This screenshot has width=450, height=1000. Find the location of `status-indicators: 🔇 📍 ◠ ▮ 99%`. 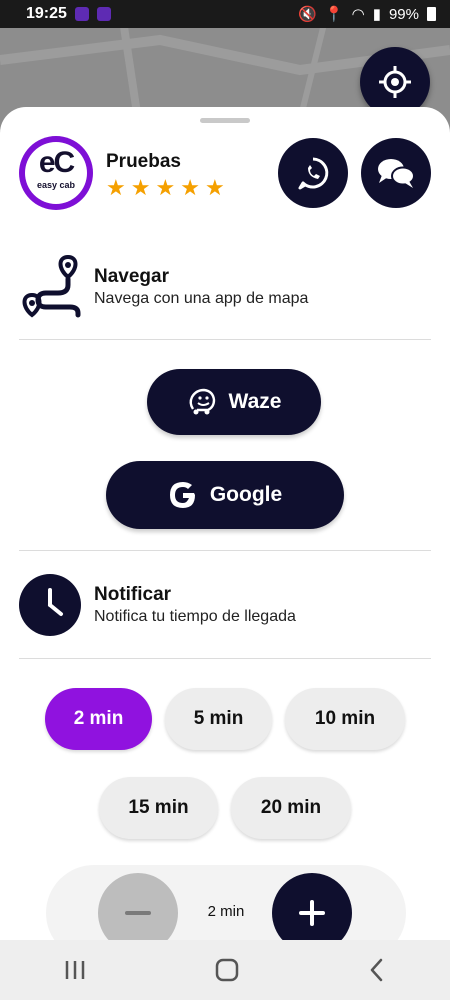

status-indicators: 🔇 📍 ◠ ▮ 99% is located at coordinates (367, 14).